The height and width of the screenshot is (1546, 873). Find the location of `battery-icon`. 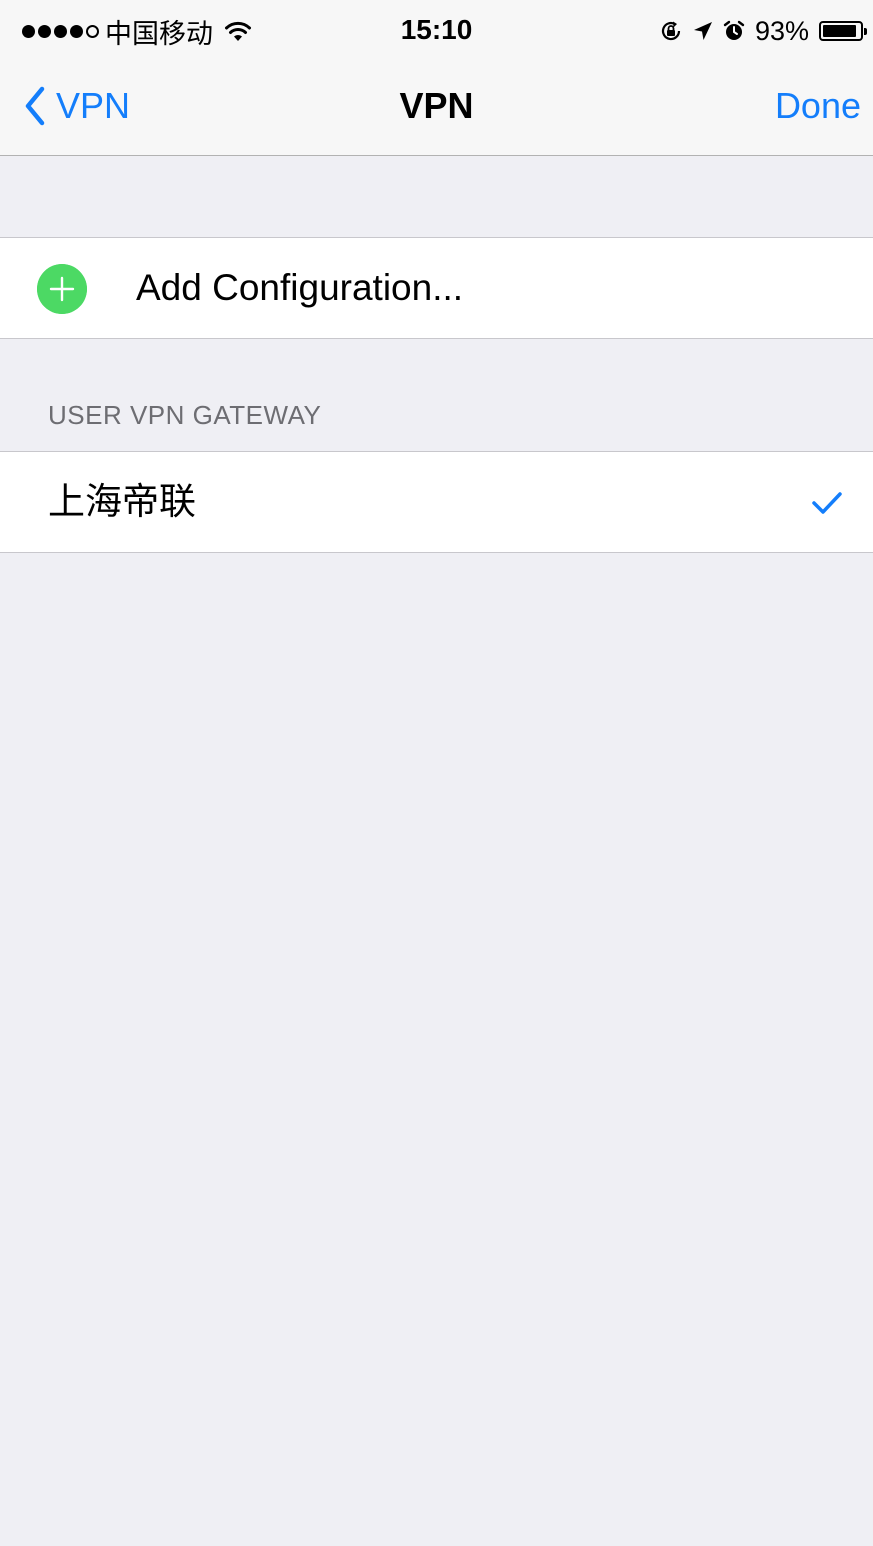

battery-icon is located at coordinates (843, 31).